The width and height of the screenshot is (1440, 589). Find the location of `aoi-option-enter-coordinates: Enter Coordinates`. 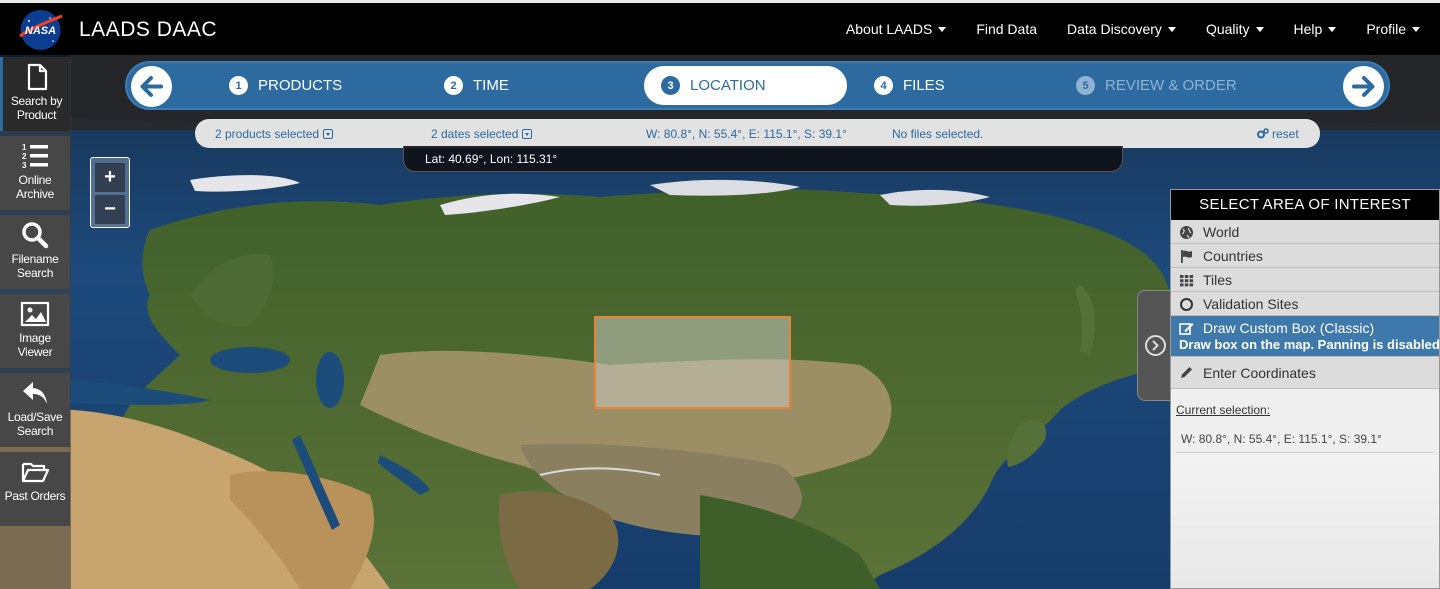

aoi-option-enter-coordinates: Enter Coordinates is located at coordinates (1305, 373).